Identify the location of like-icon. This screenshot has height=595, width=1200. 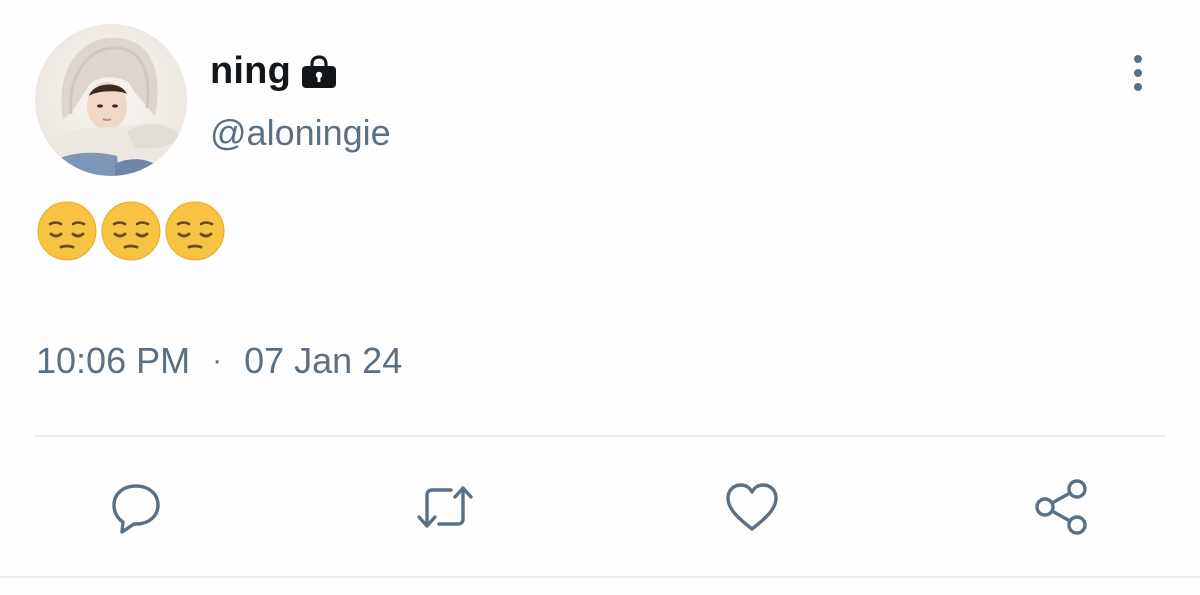
(752, 507).